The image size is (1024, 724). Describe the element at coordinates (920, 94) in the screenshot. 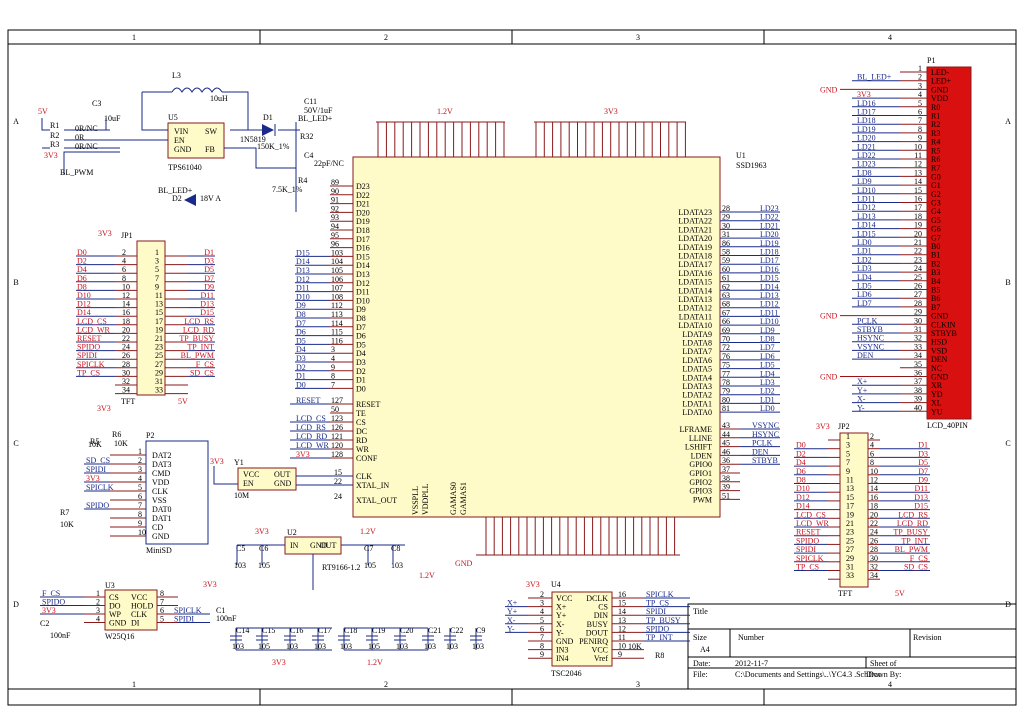

I see `p1-pinnum-4: 4` at that location.